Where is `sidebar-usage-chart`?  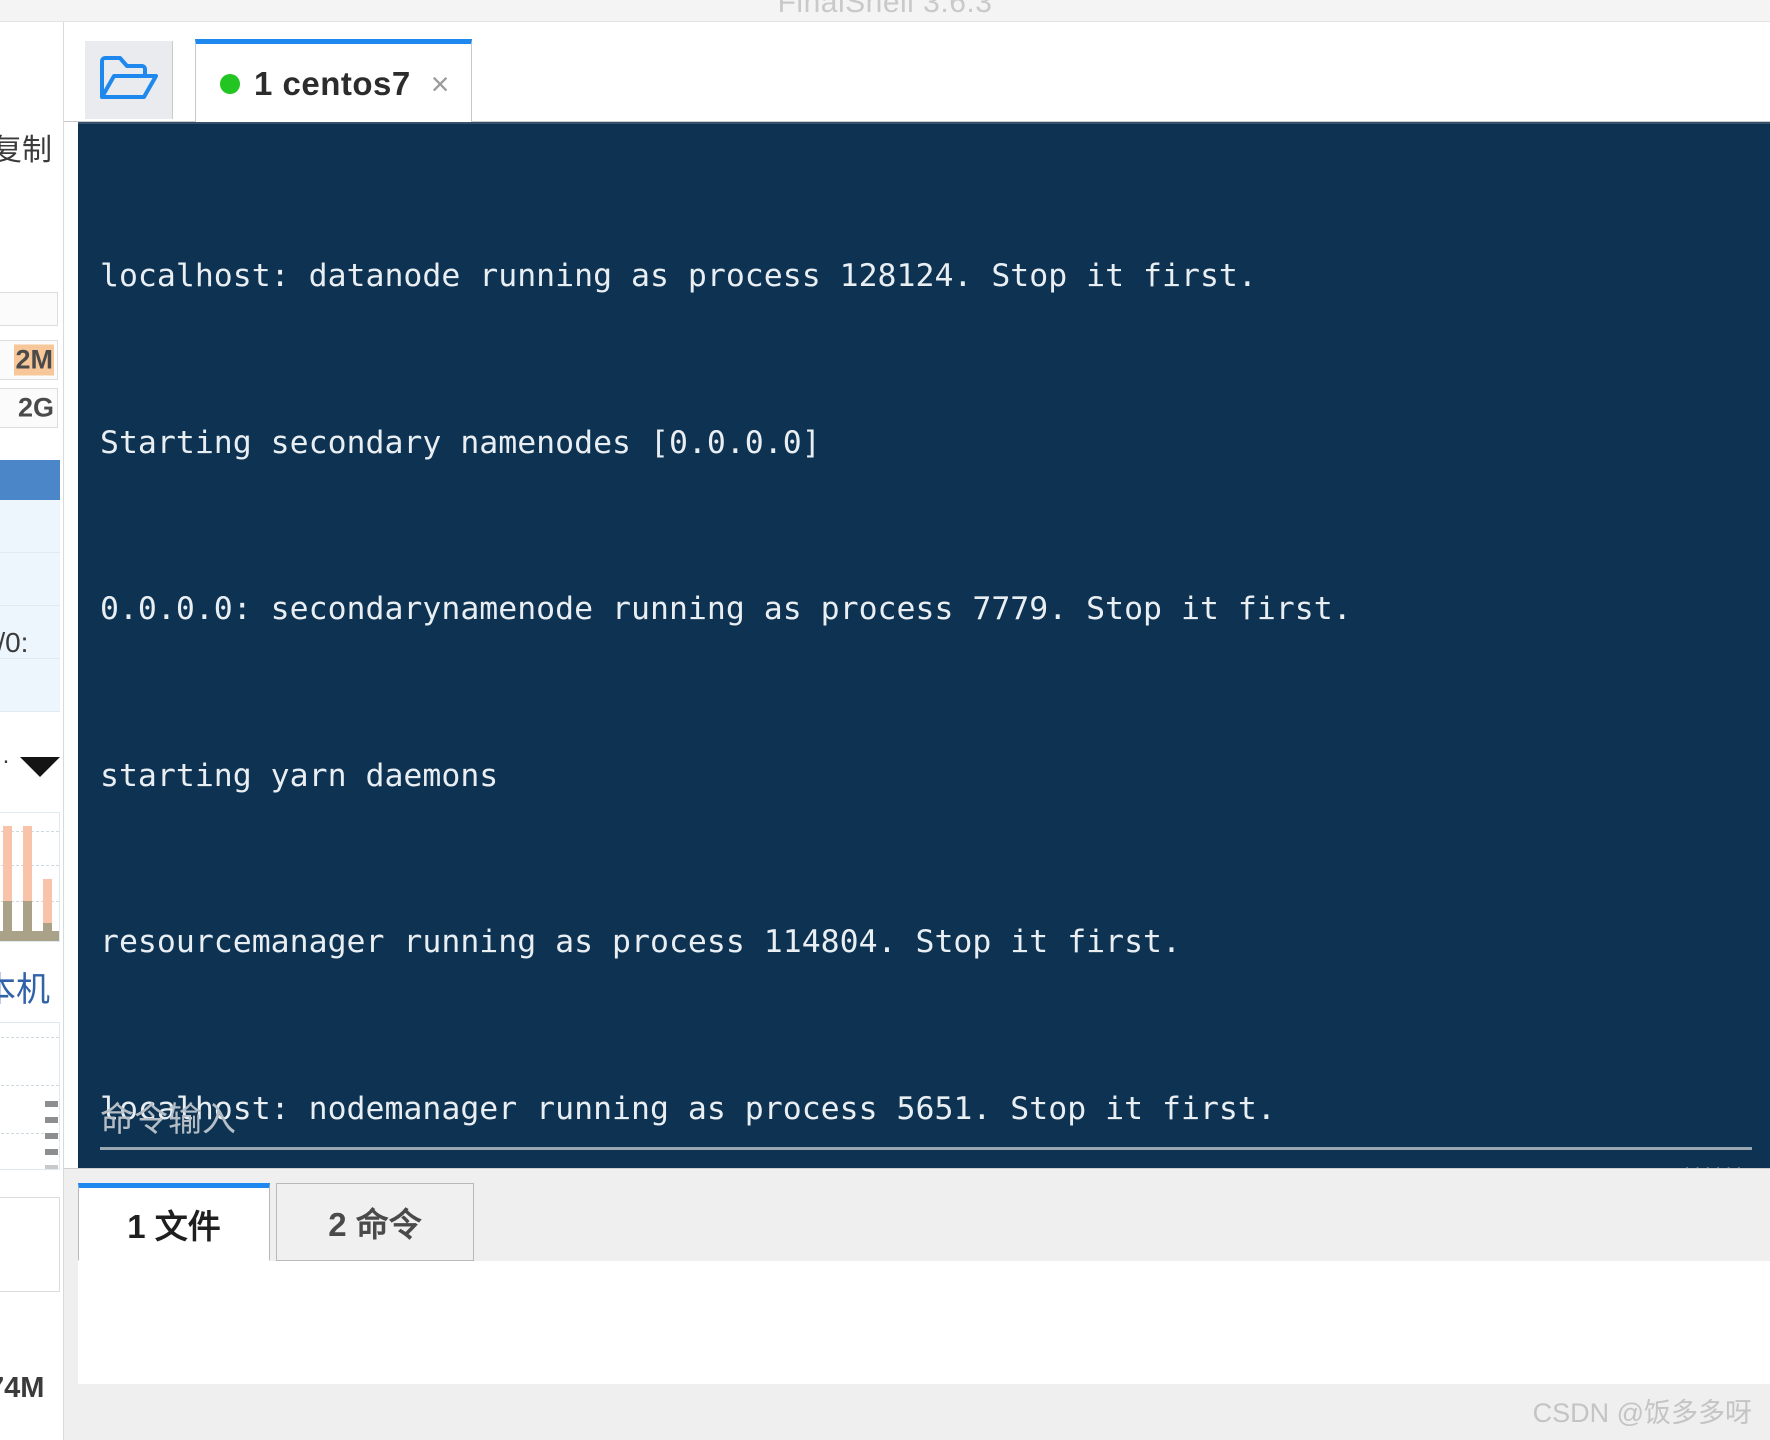 sidebar-usage-chart is located at coordinates (30, 877).